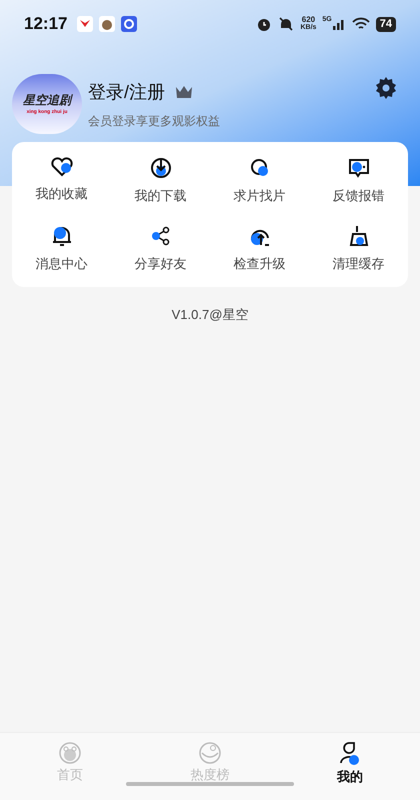 The width and height of the screenshot is (420, 800). What do you see at coordinates (286, 24) in the screenshot?
I see `muted-bell-icon` at bounding box center [286, 24].